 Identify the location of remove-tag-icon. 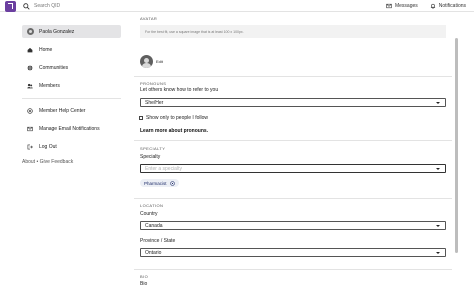
(172, 183).